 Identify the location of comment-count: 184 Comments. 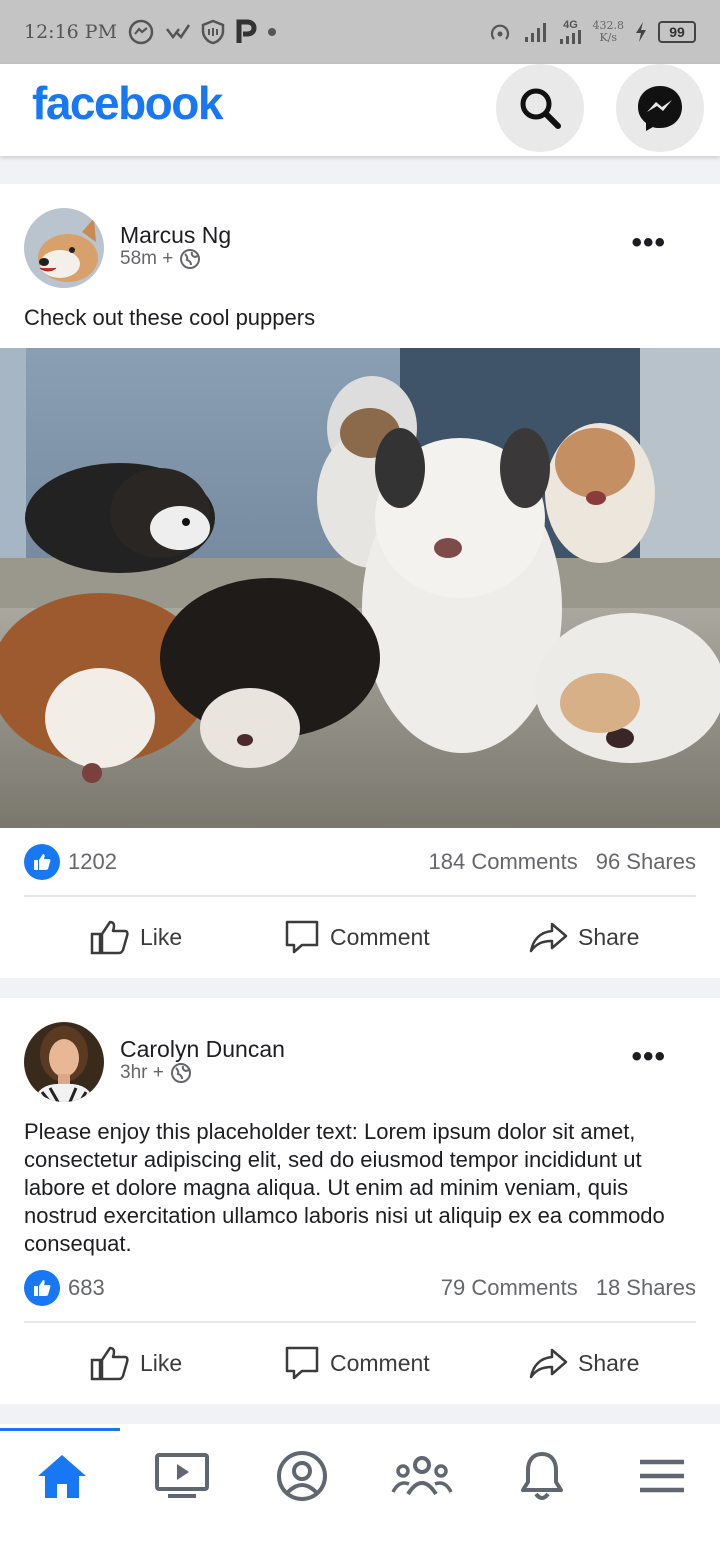
(503, 862).